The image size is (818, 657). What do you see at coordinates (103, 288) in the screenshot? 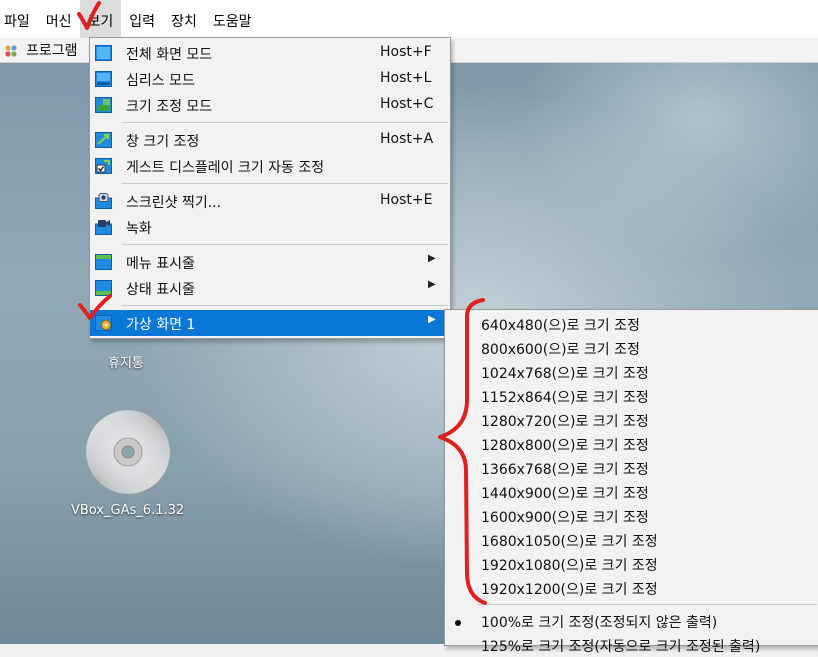
I see `statusbar-icon` at bounding box center [103, 288].